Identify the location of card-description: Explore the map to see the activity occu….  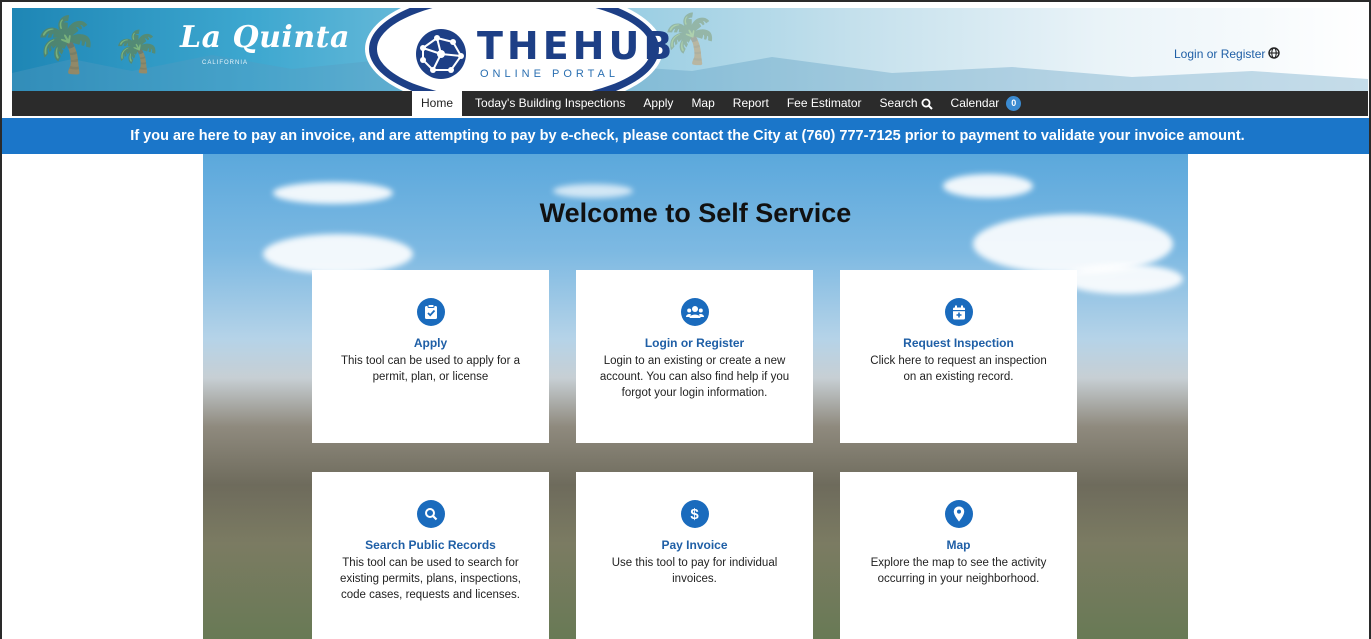
(958, 571).